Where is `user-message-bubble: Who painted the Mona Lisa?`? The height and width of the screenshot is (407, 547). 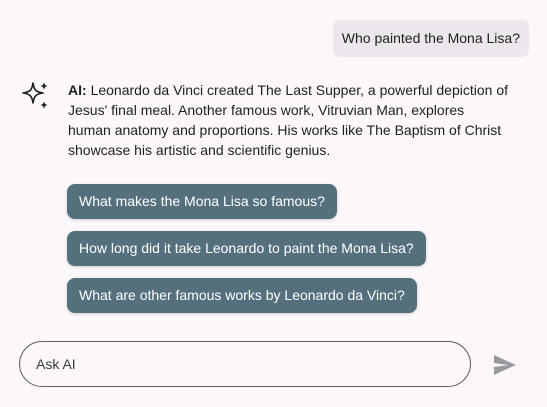
user-message-bubble: Who painted the Mona Lisa? is located at coordinates (430, 38).